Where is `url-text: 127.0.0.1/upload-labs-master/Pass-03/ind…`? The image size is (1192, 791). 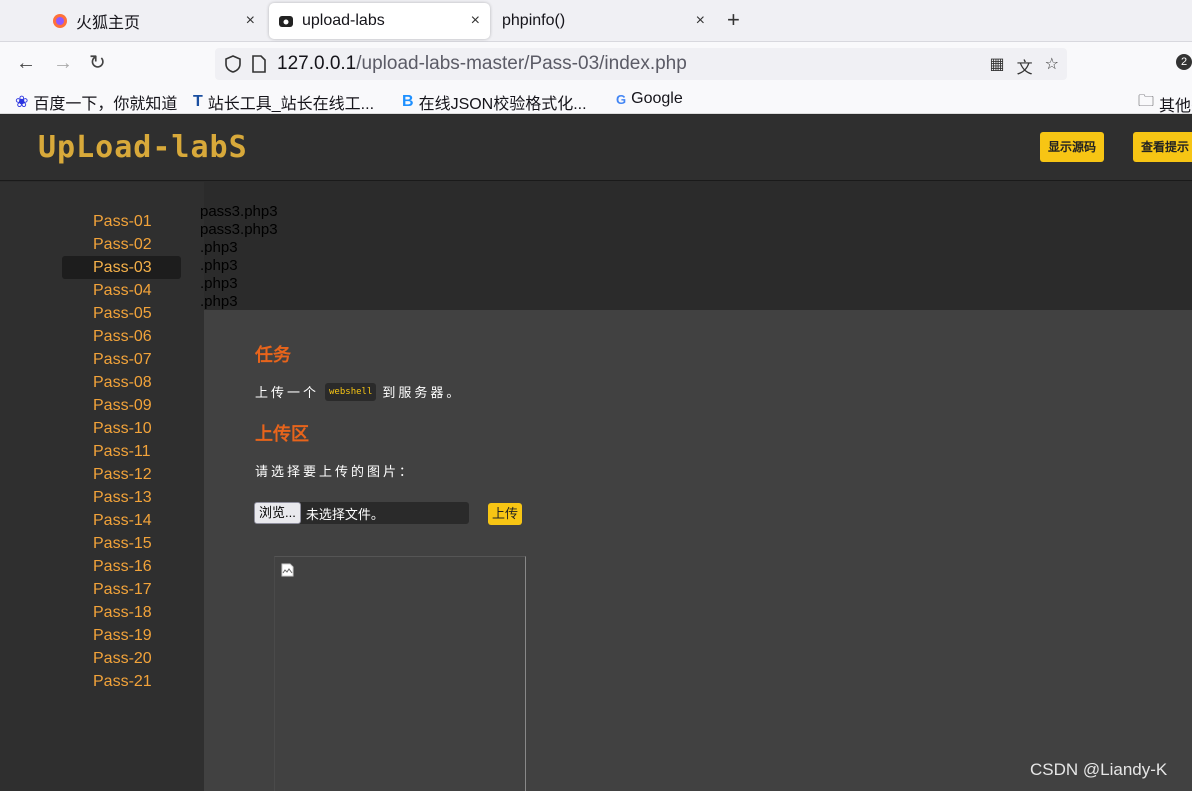 url-text: 127.0.0.1/upload-labs-master/Pass-03/ind… is located at coordinates (482, 64).